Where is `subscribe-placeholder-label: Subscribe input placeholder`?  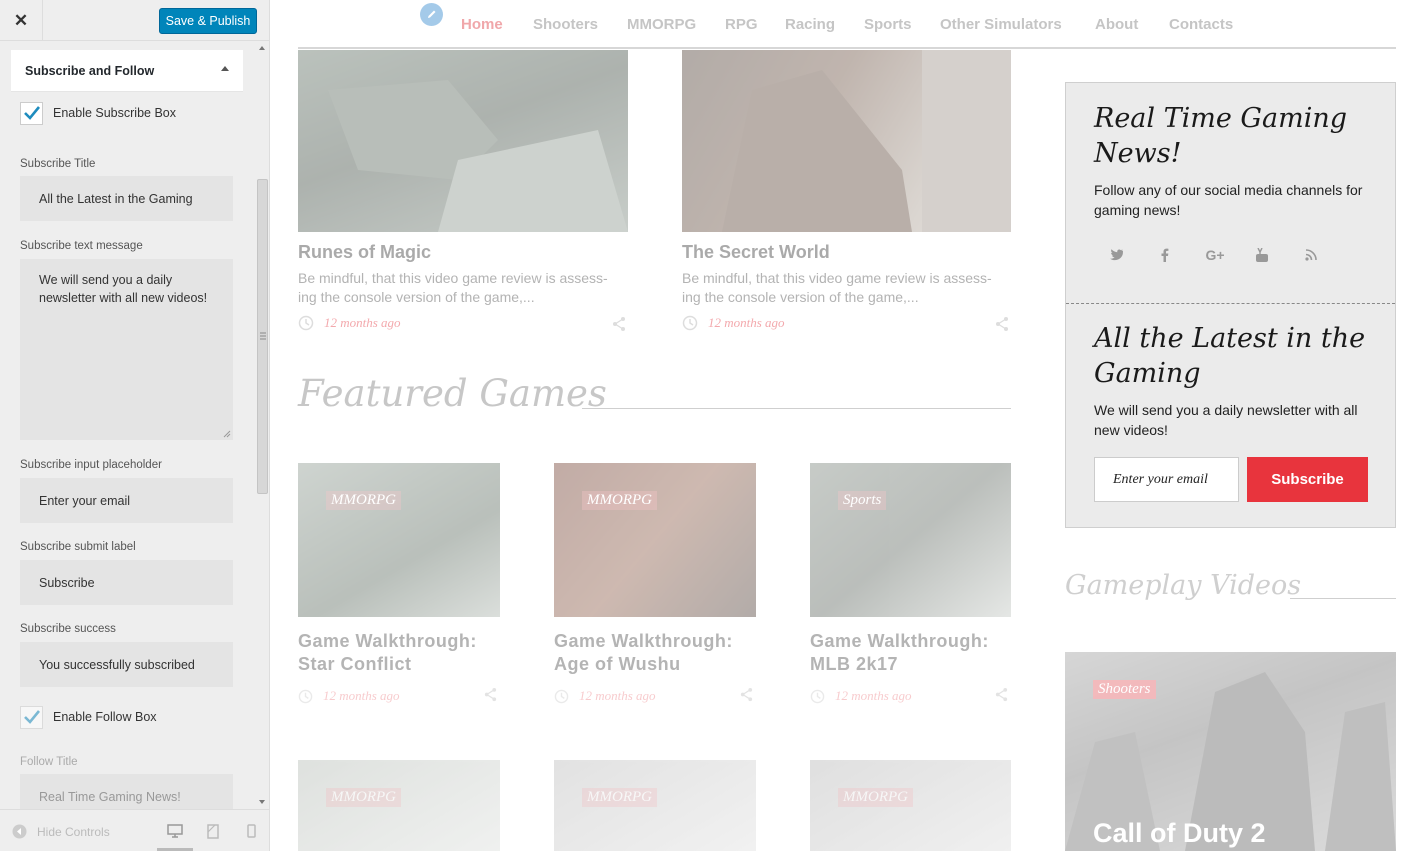
subscribe-placeholder-label: Subscribe input placeholder is located at coordinates (91, 465).